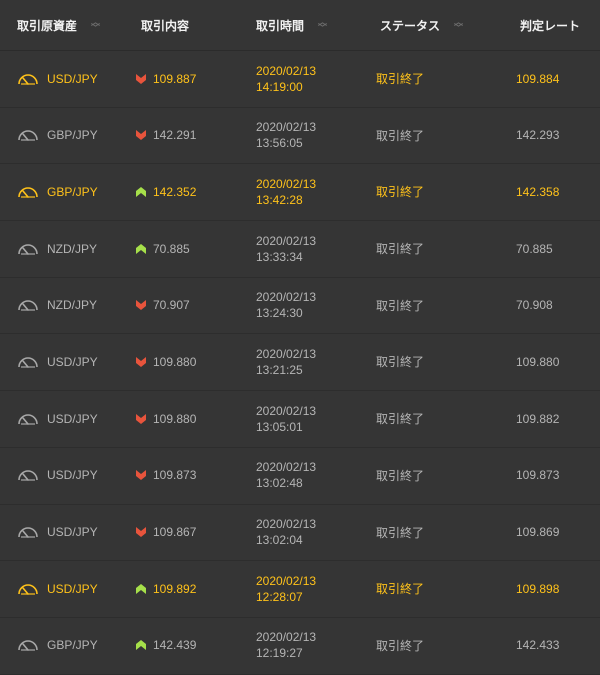  I want to click on column-header-asset: 取引原資産 ︿ ﹀, so click(58, 25).